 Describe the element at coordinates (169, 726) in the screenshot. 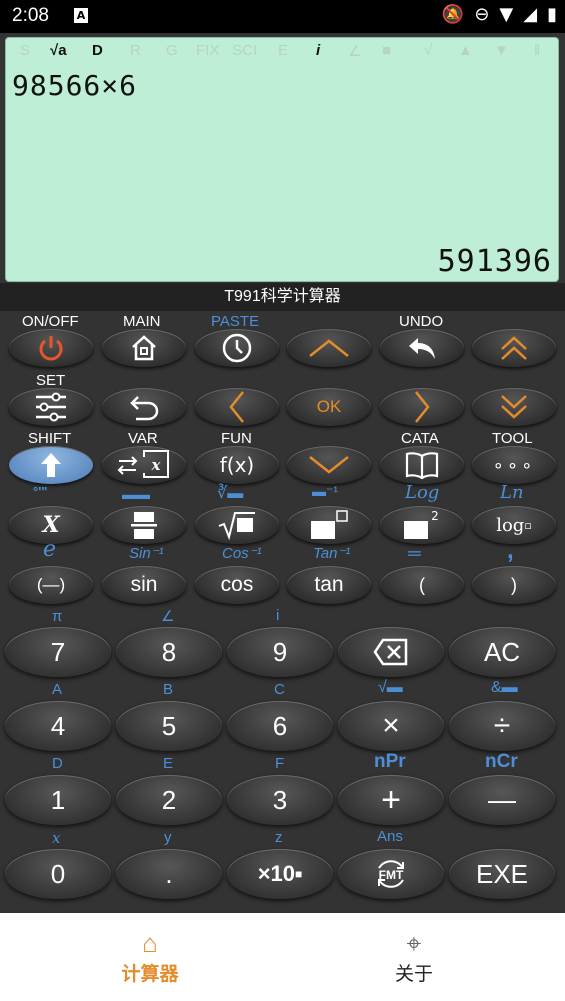

I see `digit-5-button: 5` at that location.